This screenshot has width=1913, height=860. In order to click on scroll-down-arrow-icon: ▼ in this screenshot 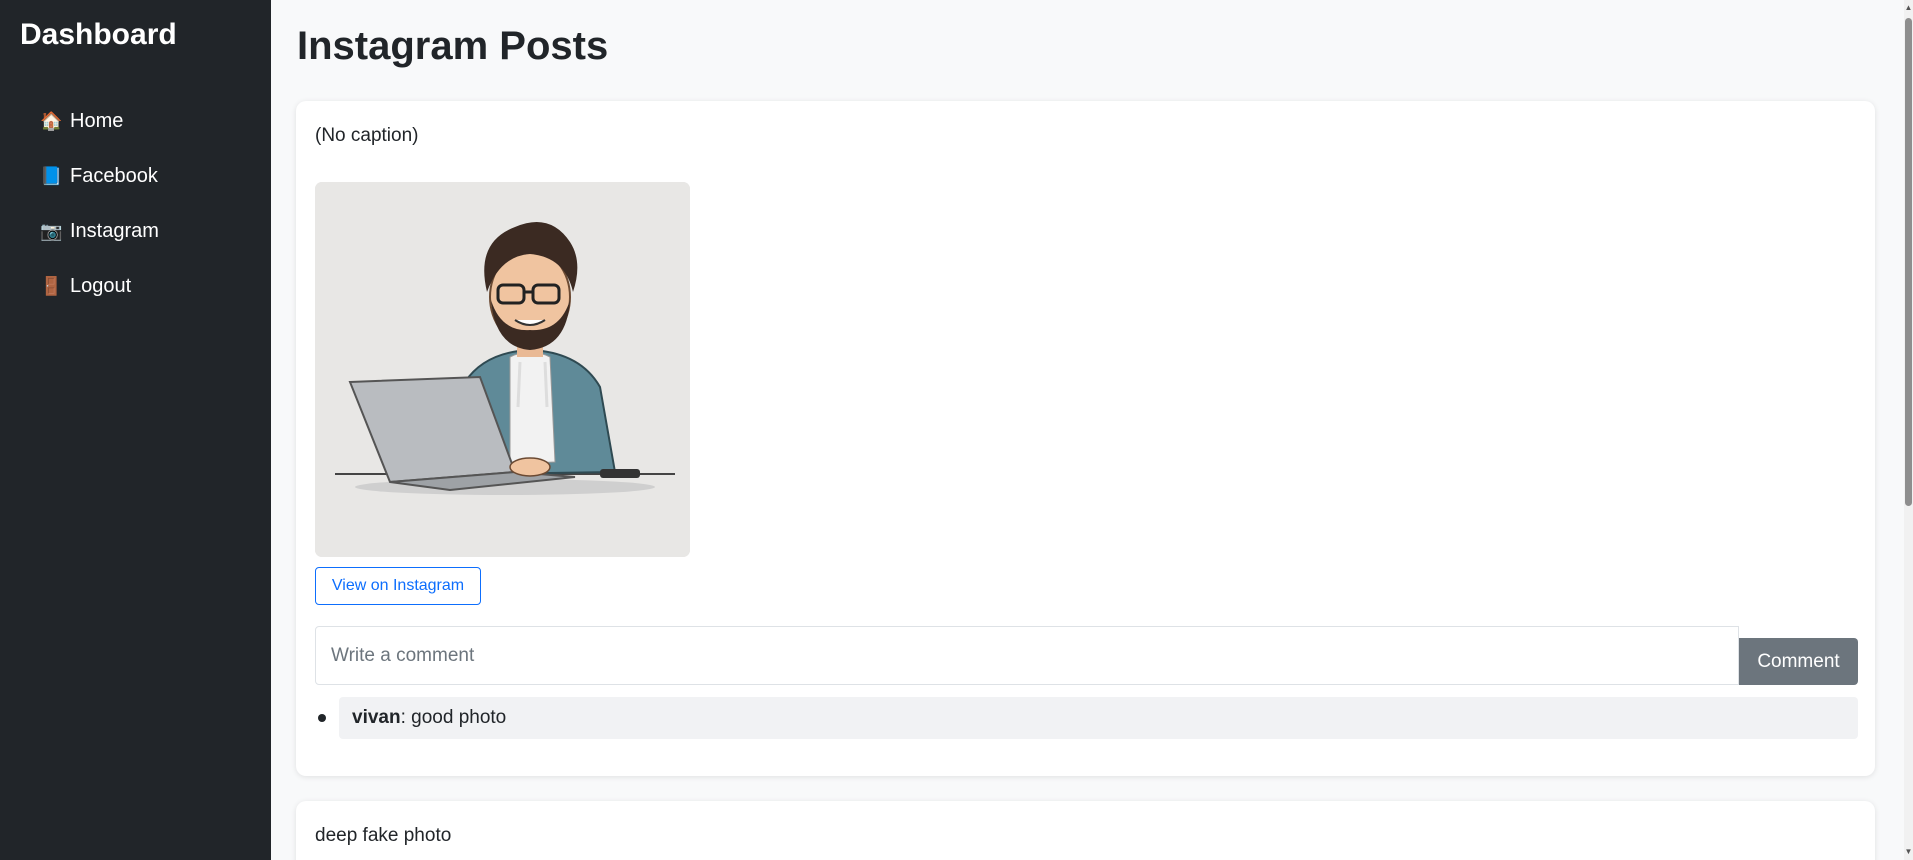, I will do `click(1908, 852)`.